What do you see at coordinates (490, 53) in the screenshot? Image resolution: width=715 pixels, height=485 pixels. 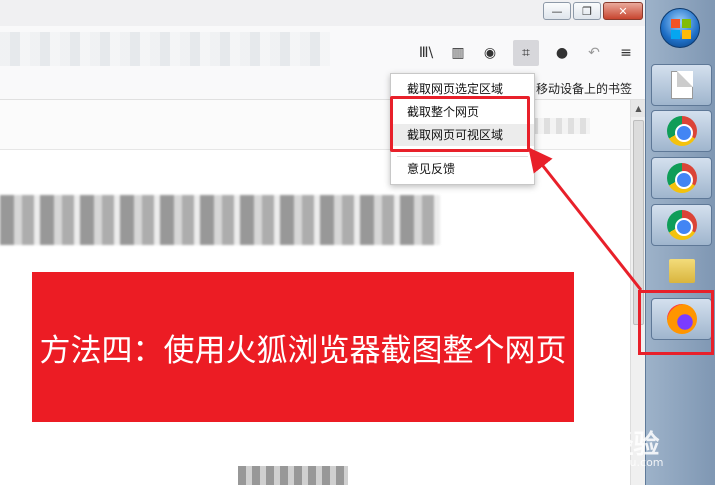 I see `account-icon: ◉` at bounding box center [490, 53].